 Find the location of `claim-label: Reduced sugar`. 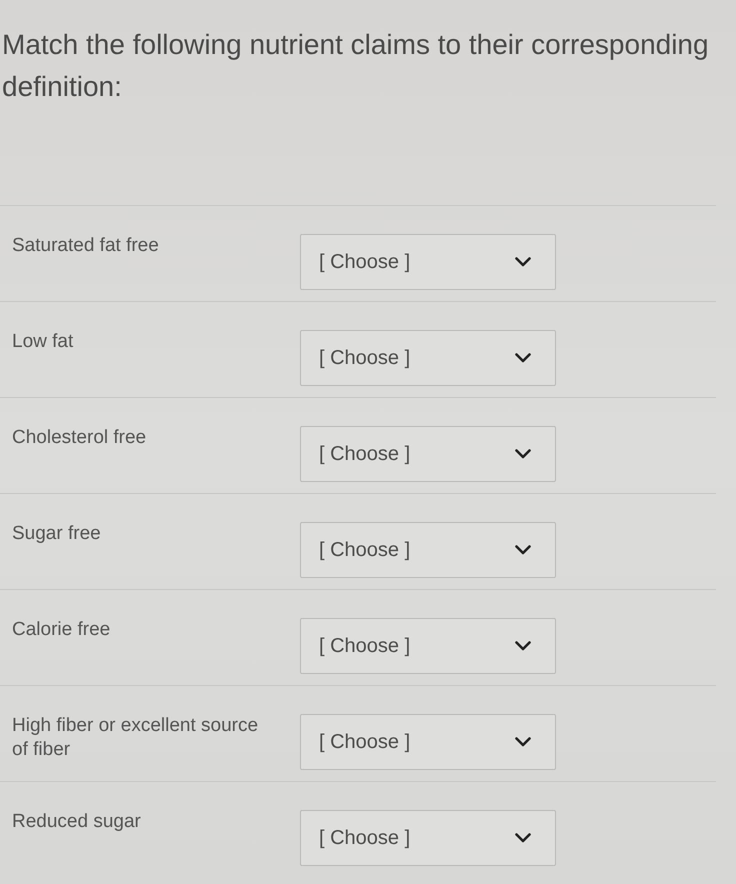

claim-label: Reduced sugar is located at coordinates (76, 822).